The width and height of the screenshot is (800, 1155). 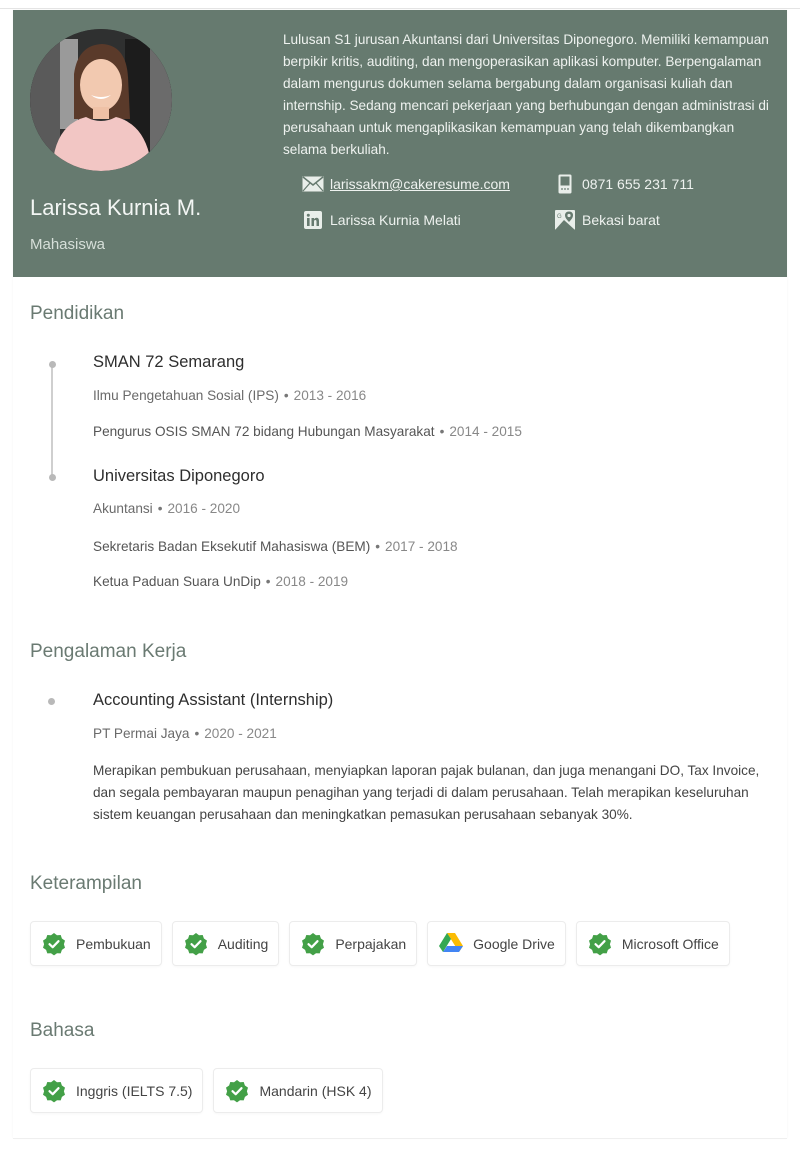 What do you see at coordinates (134, 1090) in the screenshot?
I see `language-label: Inggris (IELTS 7.5)` at bounding box center [134, 1090].